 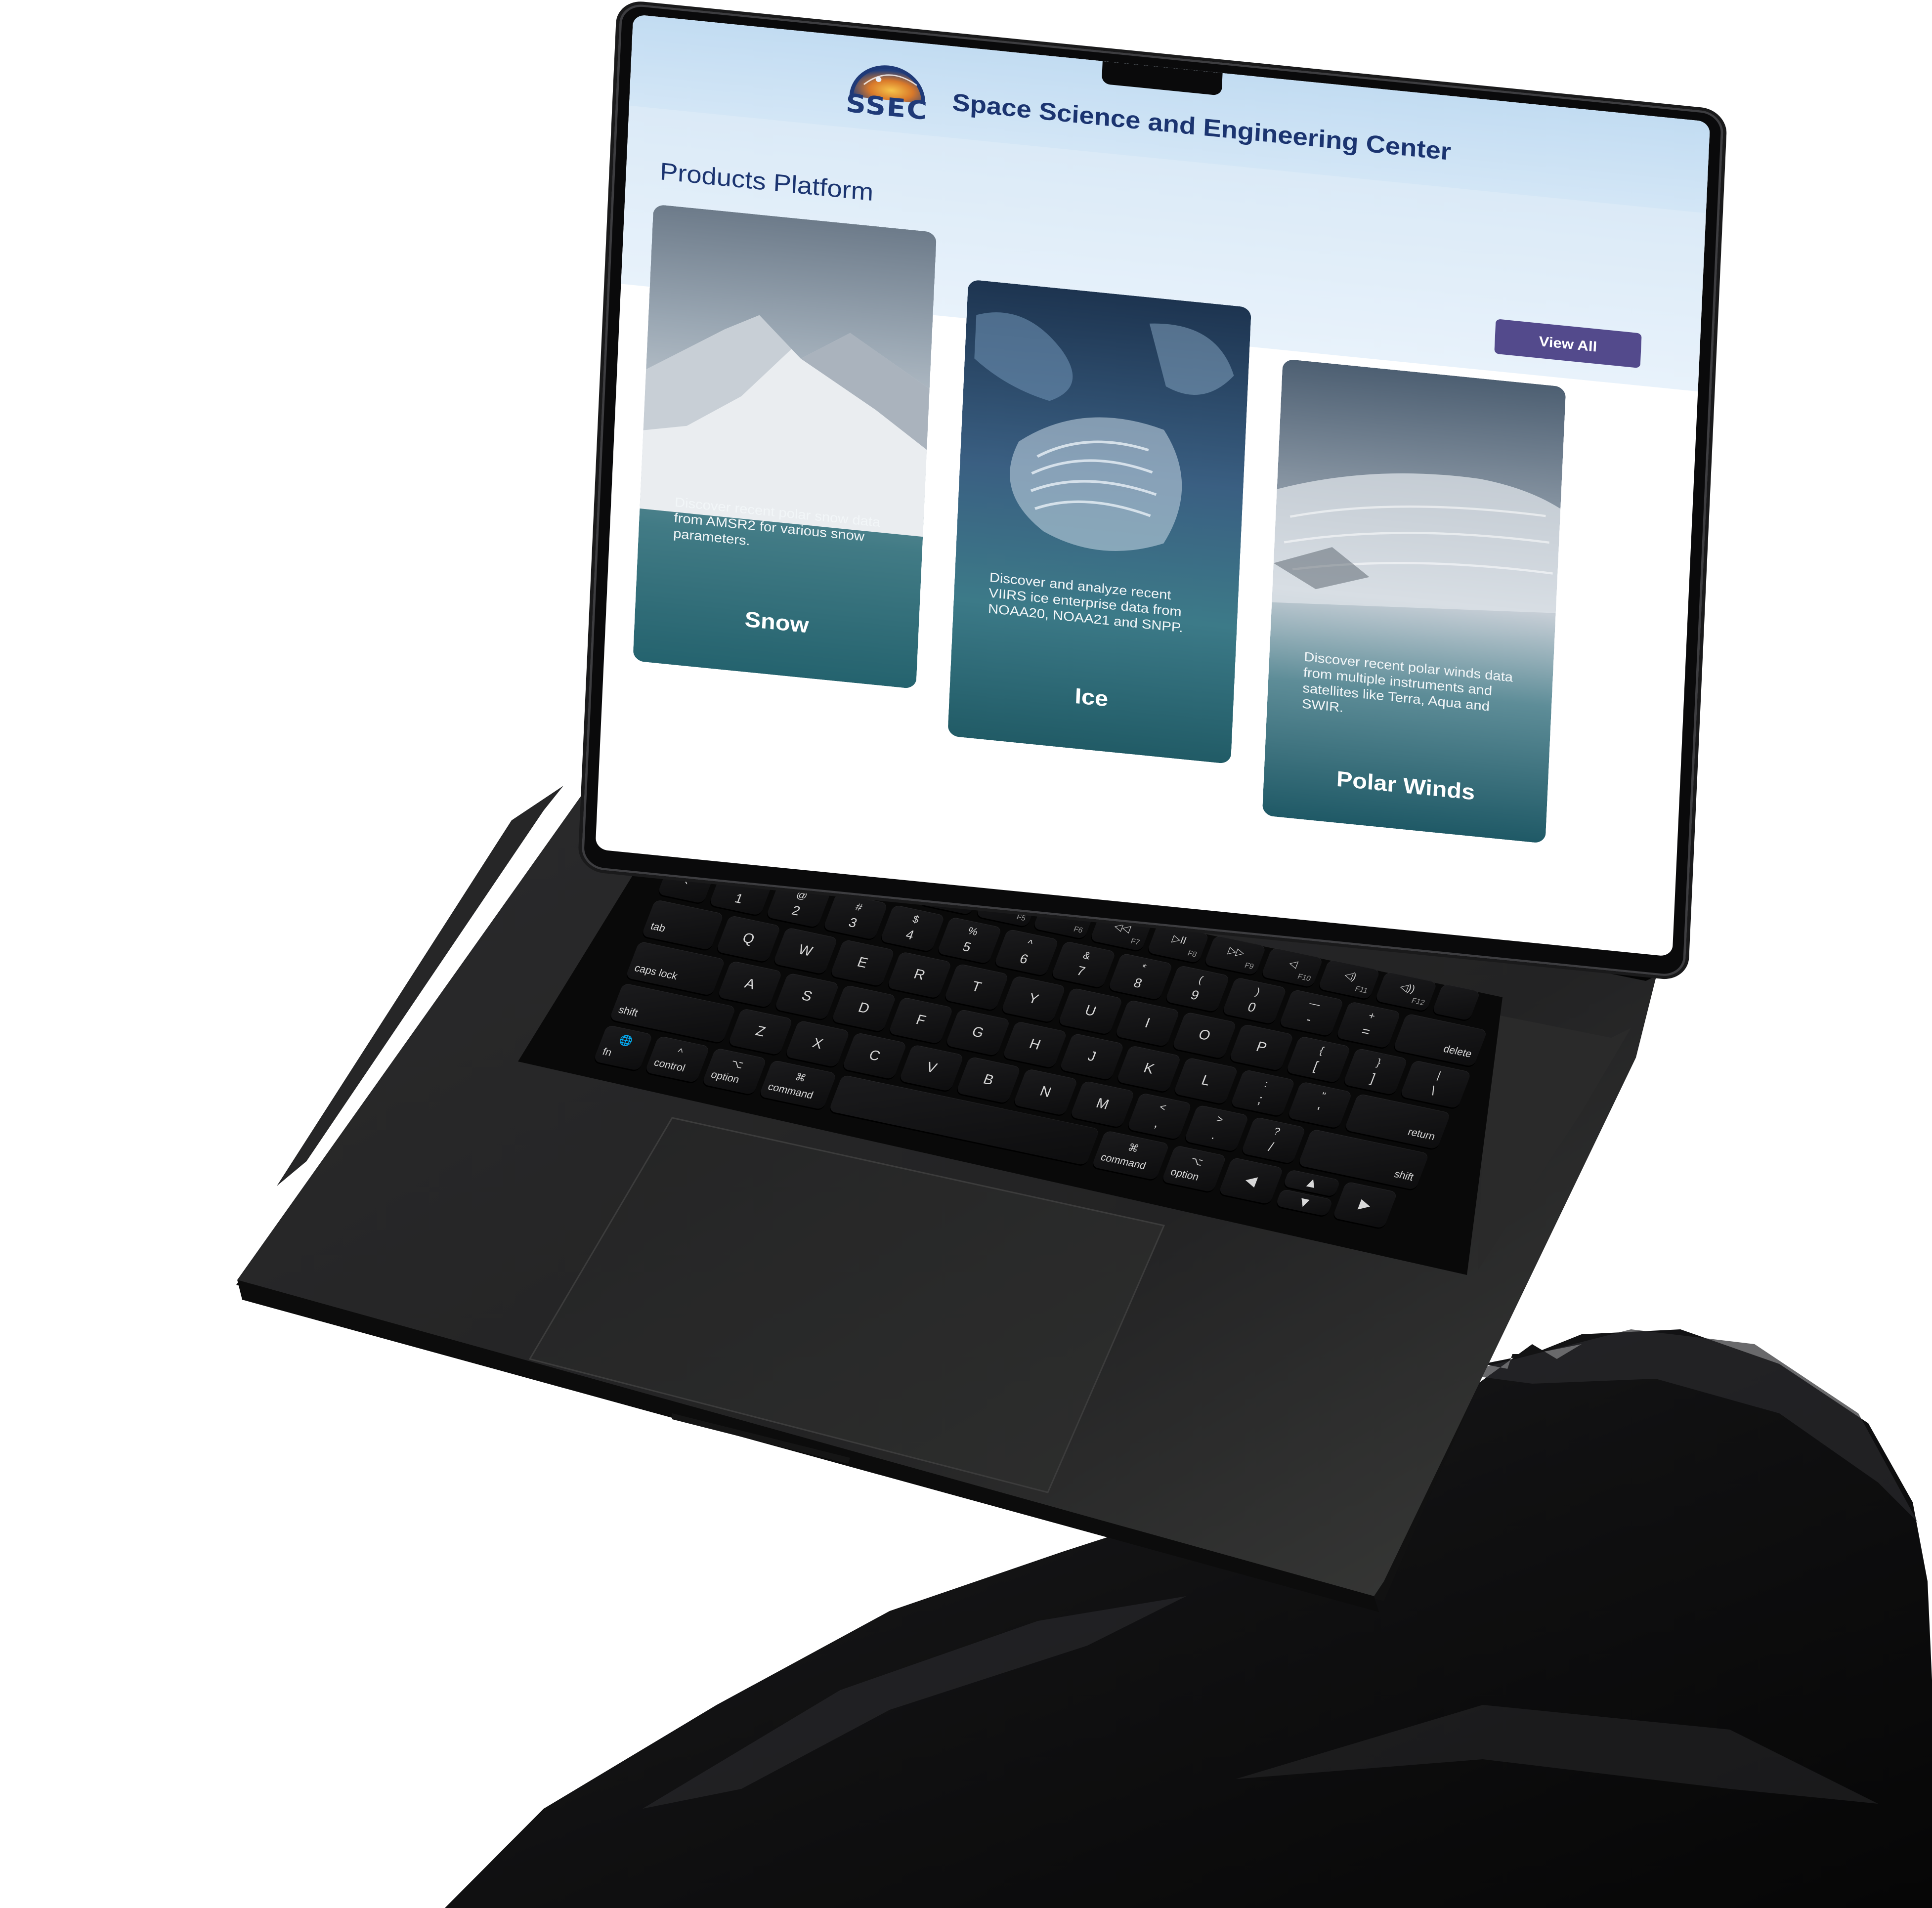 I want to click on key-d: D, so click(x=864, y=1008).